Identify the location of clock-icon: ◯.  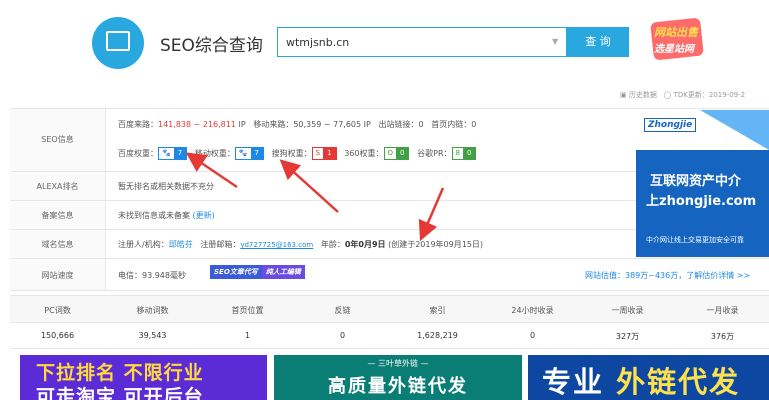
(667, 95).